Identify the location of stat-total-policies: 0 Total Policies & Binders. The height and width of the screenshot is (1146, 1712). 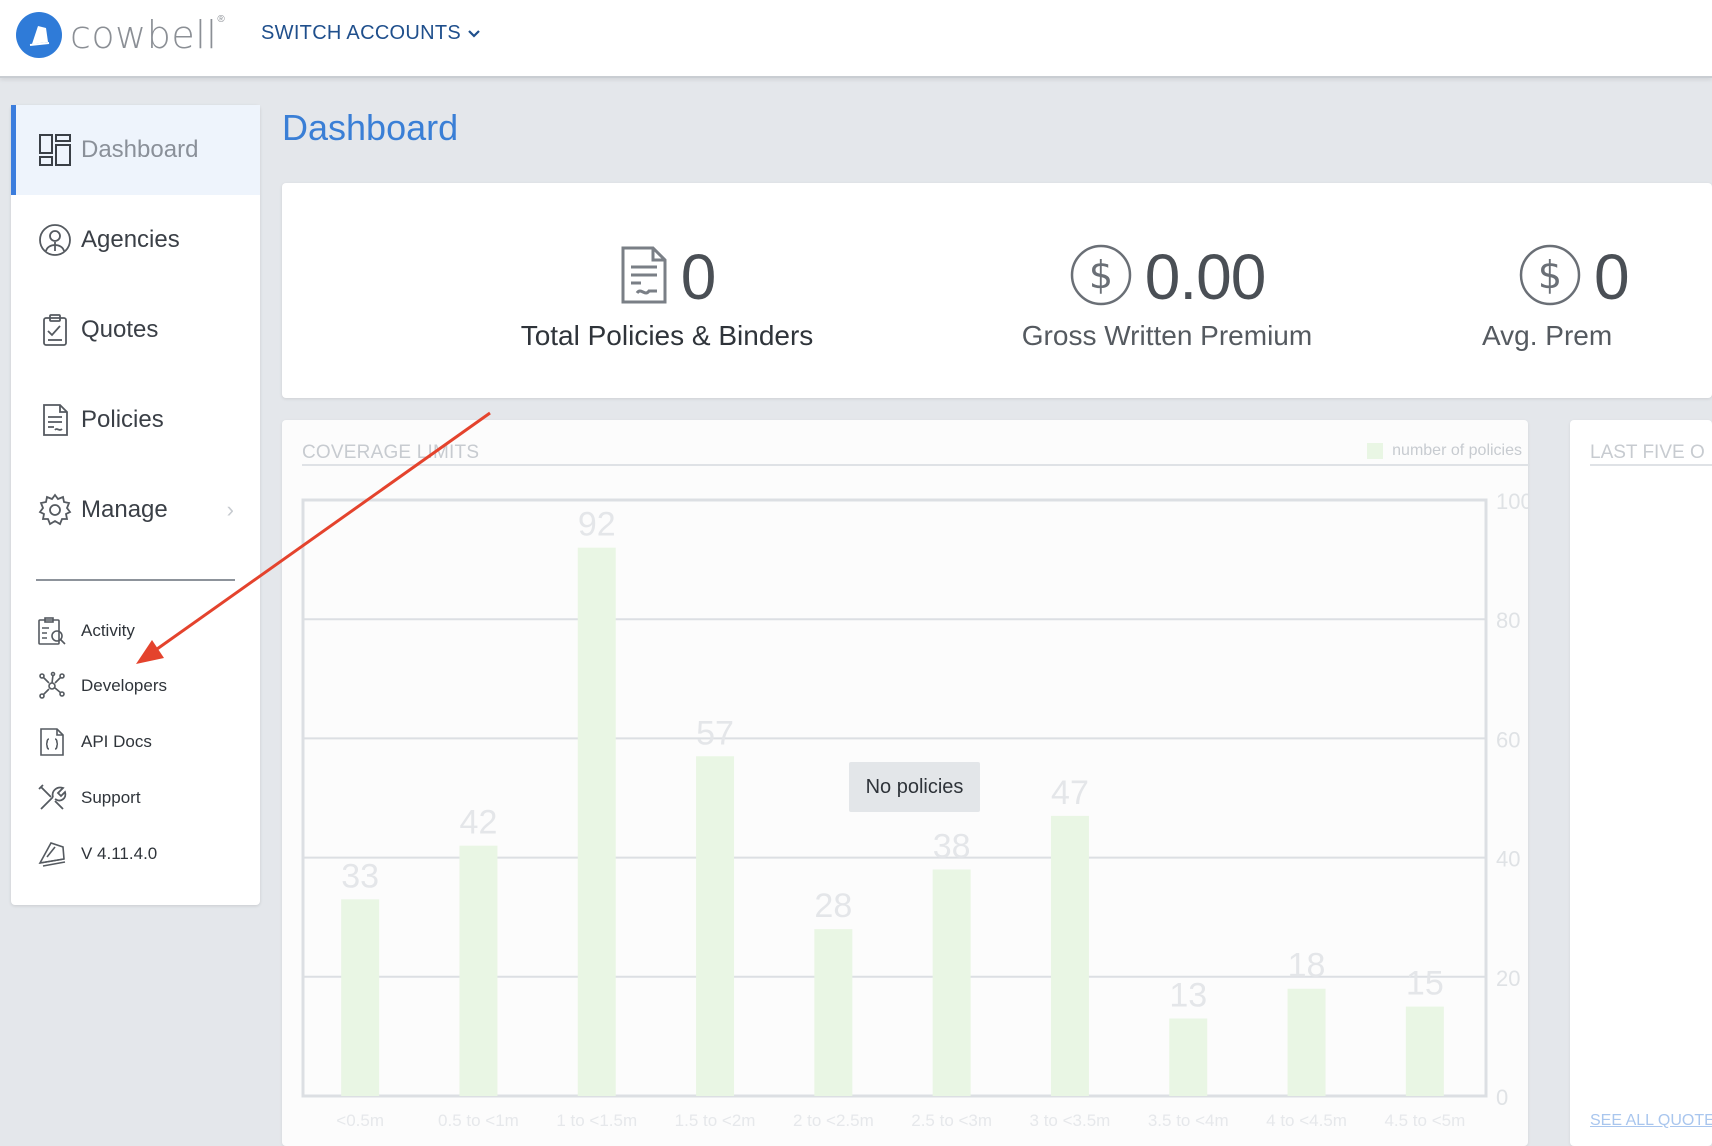
(667, 296).